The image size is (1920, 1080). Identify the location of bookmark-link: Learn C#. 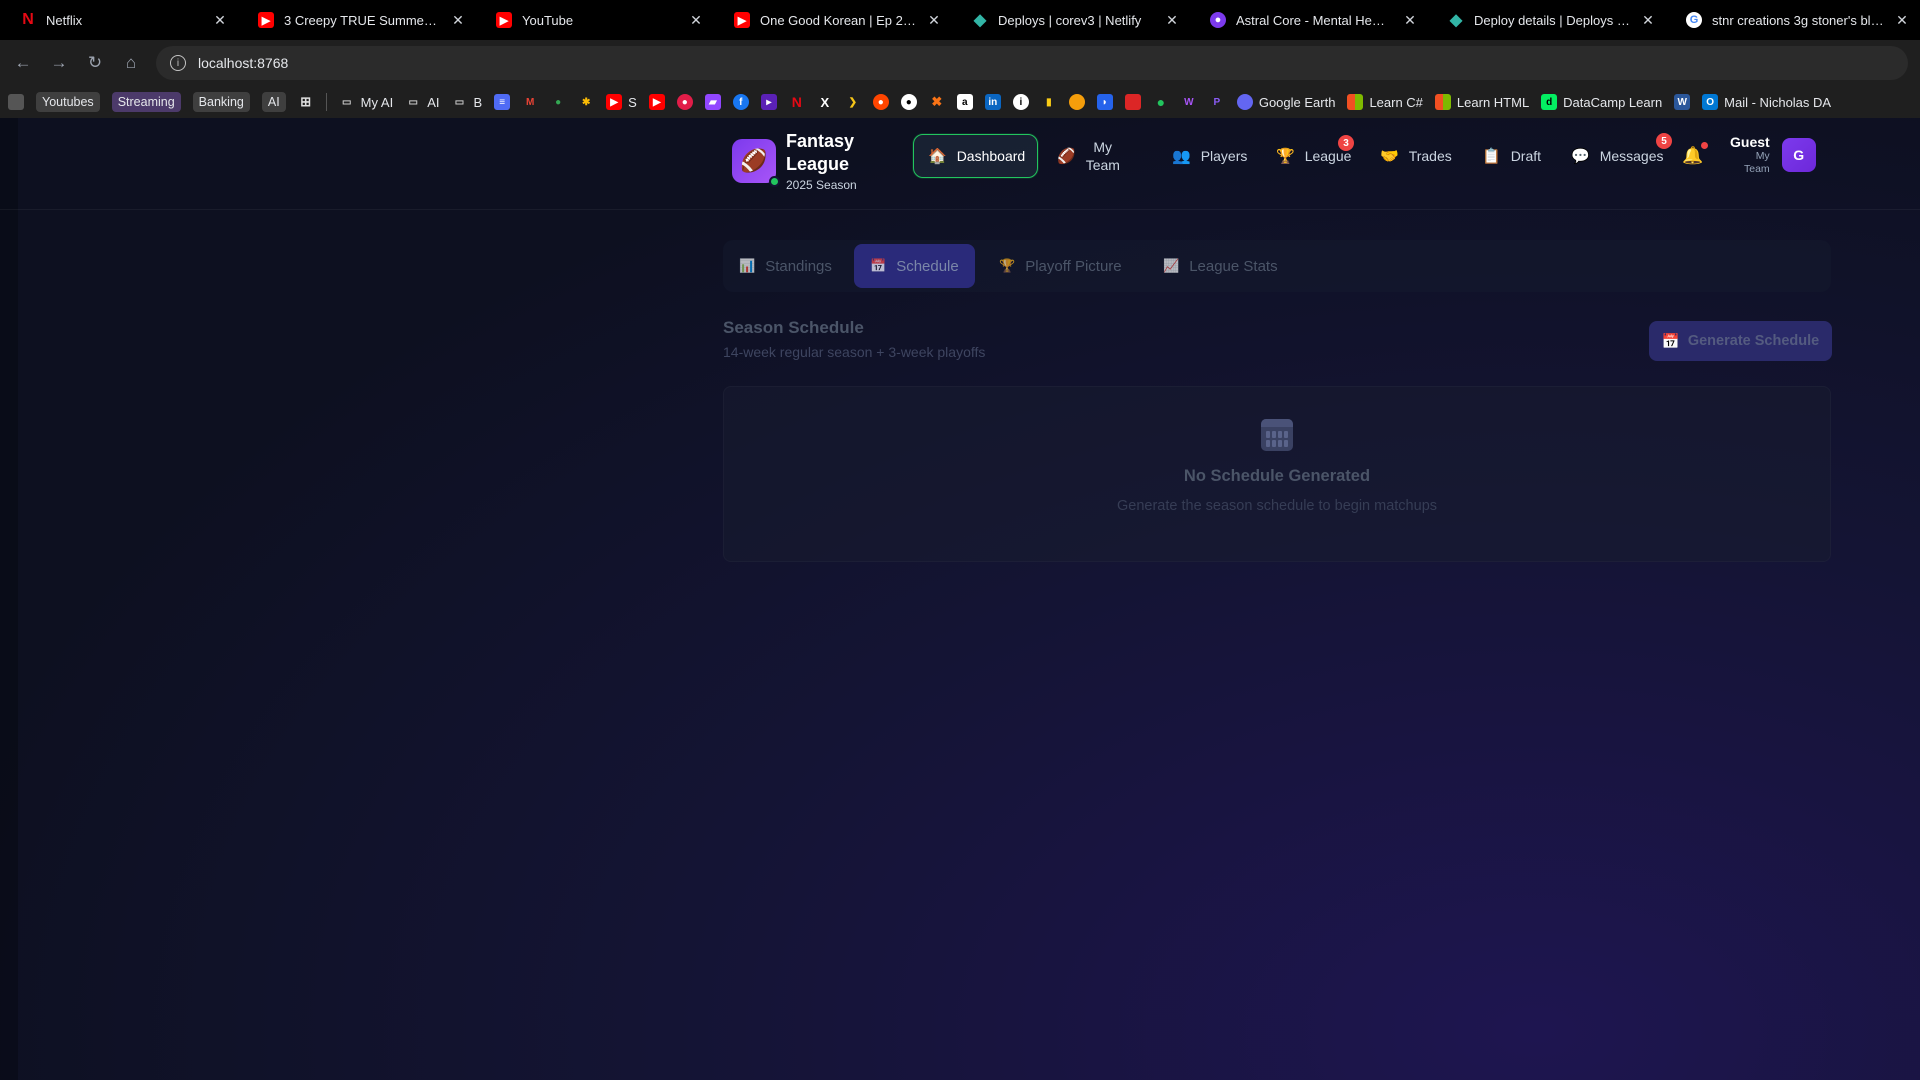
(1385, 102).